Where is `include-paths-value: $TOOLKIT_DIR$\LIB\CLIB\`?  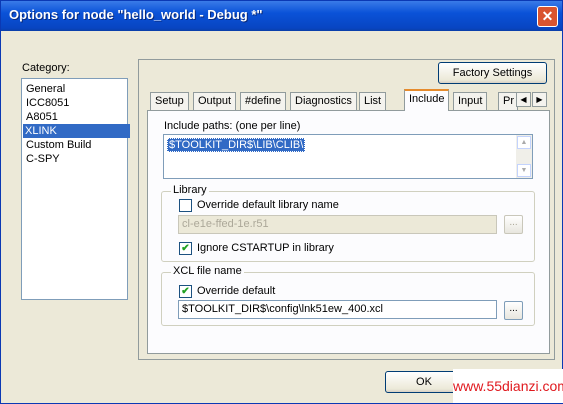
include-paths-value: $TOOLKIT_DIR$\LIB\CLIB\ is located at coordinates (236, 145).